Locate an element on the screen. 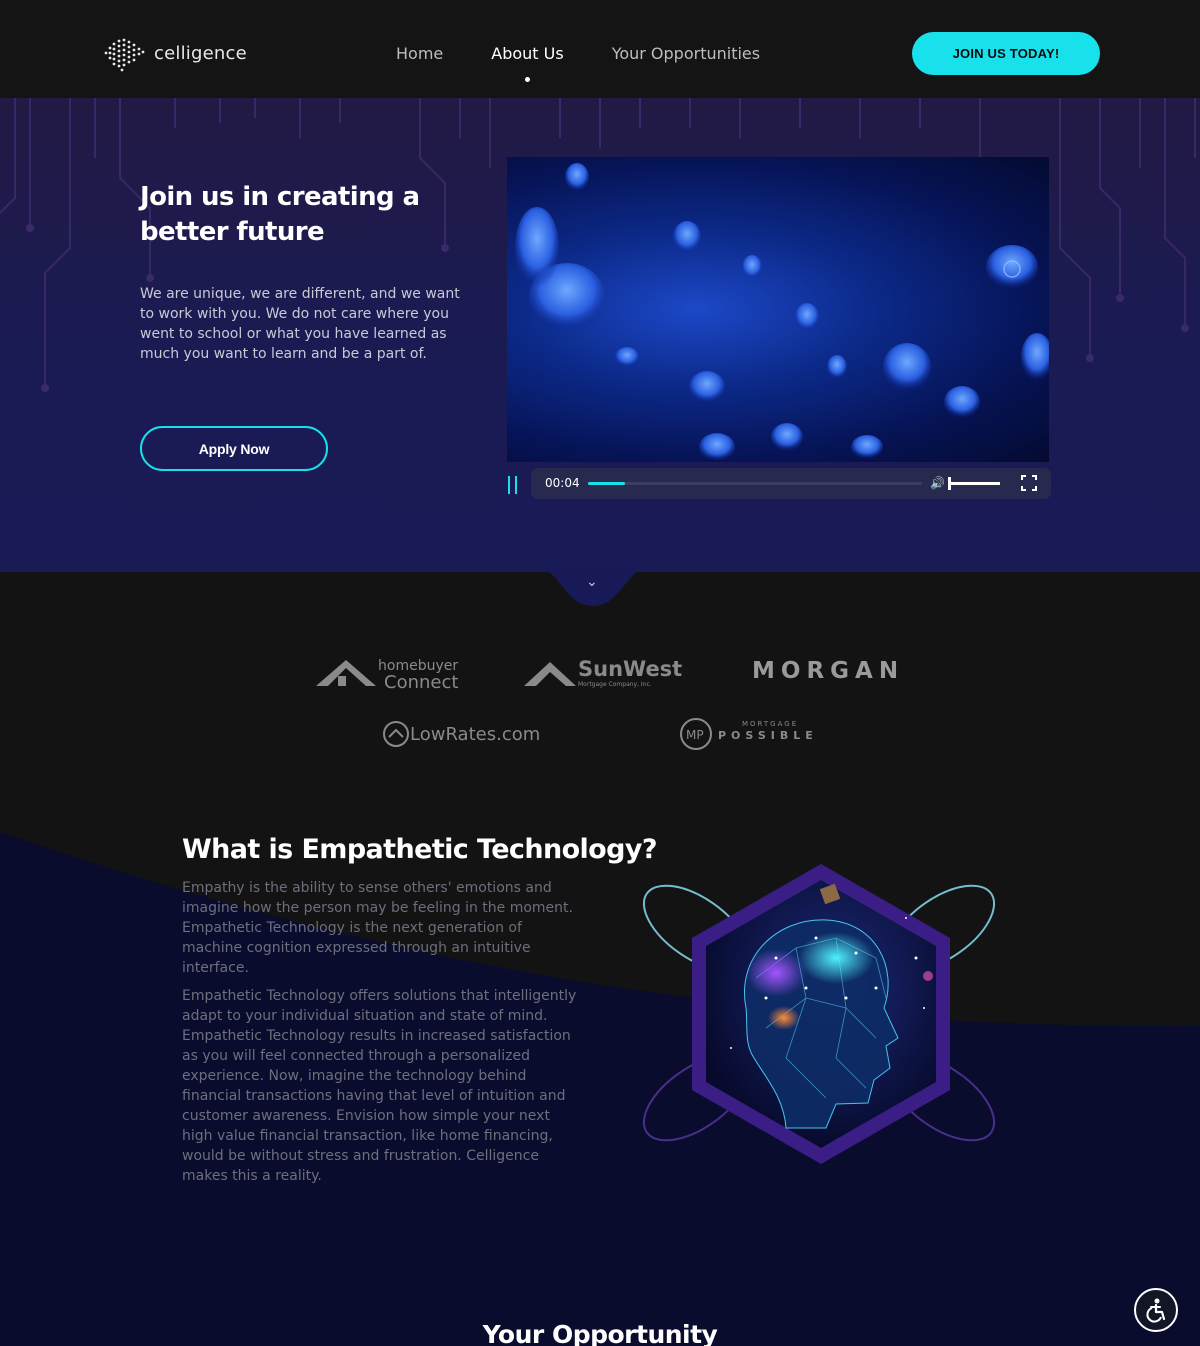 This screenshot has height=1346, width=1200. brand-logo: celligence is located at coordinates (173, 53).